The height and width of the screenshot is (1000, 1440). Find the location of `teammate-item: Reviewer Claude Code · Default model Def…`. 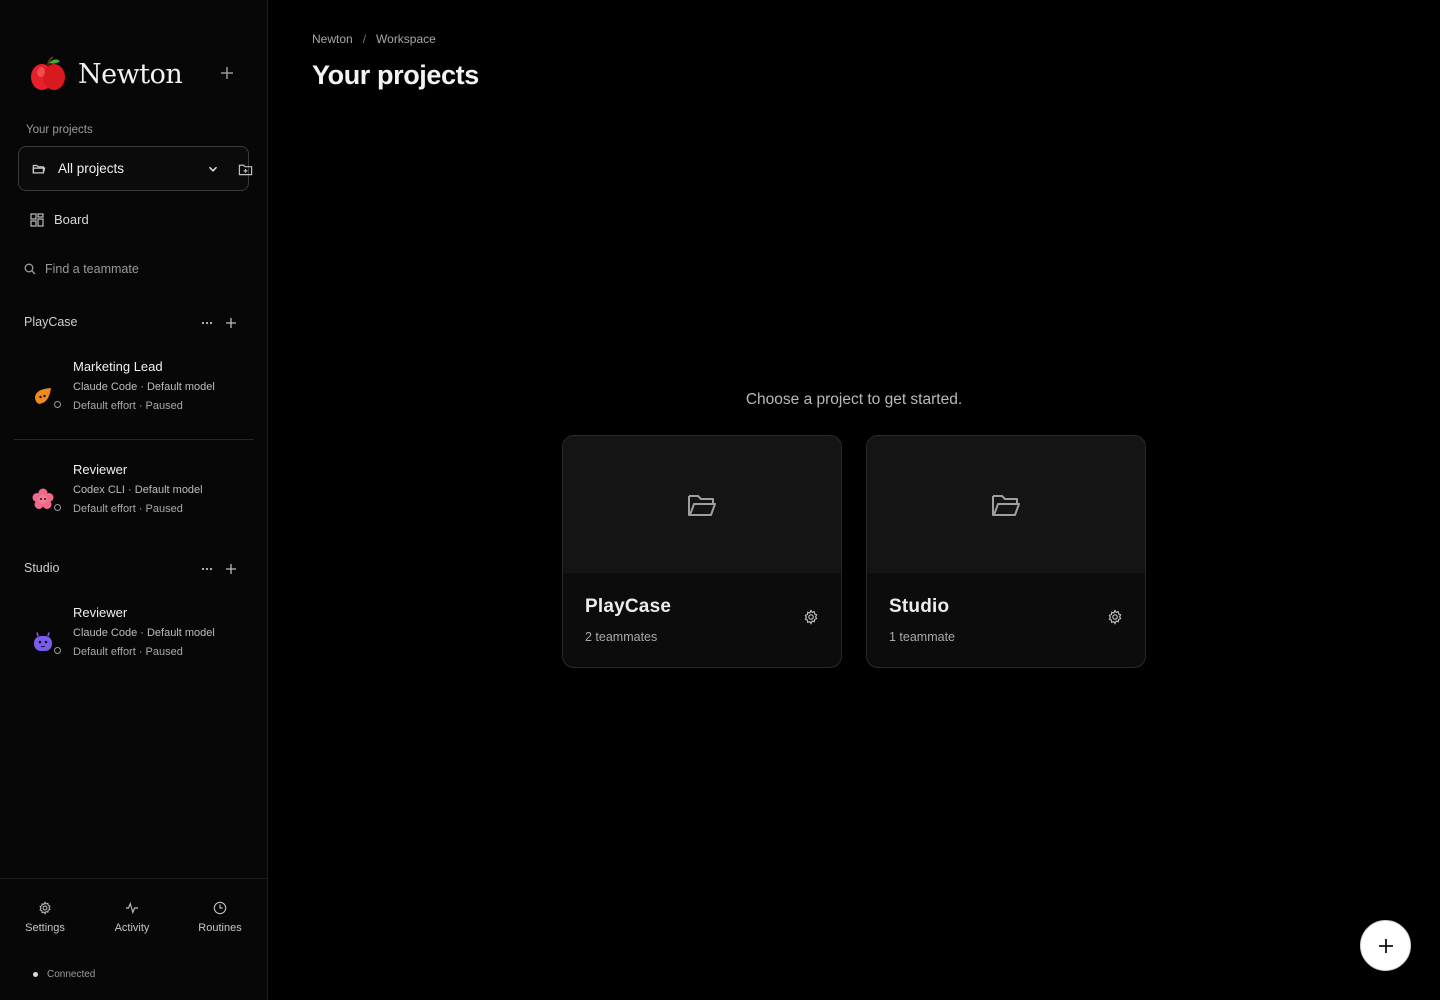

teammate-item: Reviewer Claude Code · Default model Def… is located at coordinates (134, 645).